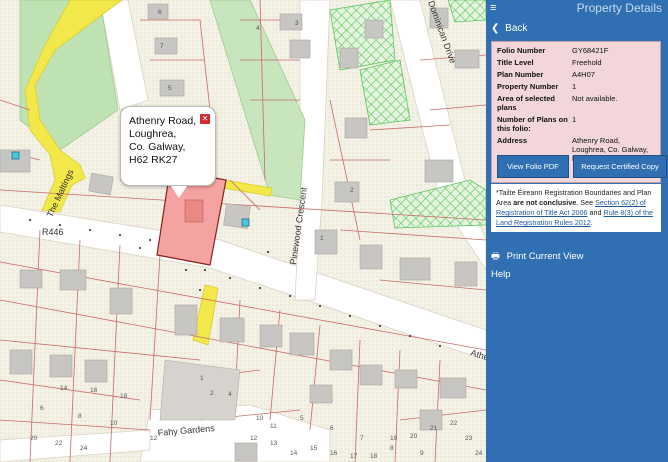  Describe the element at coordinates (495, 28) in the screenshot. I see `chevron-left-icon: ❮` at that location.